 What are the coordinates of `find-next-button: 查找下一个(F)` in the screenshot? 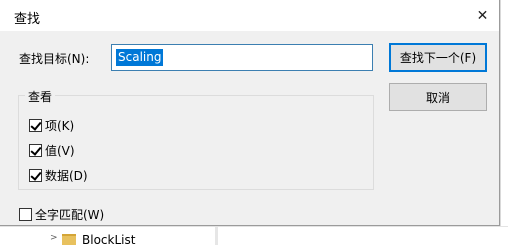 It's located at (438, 57).